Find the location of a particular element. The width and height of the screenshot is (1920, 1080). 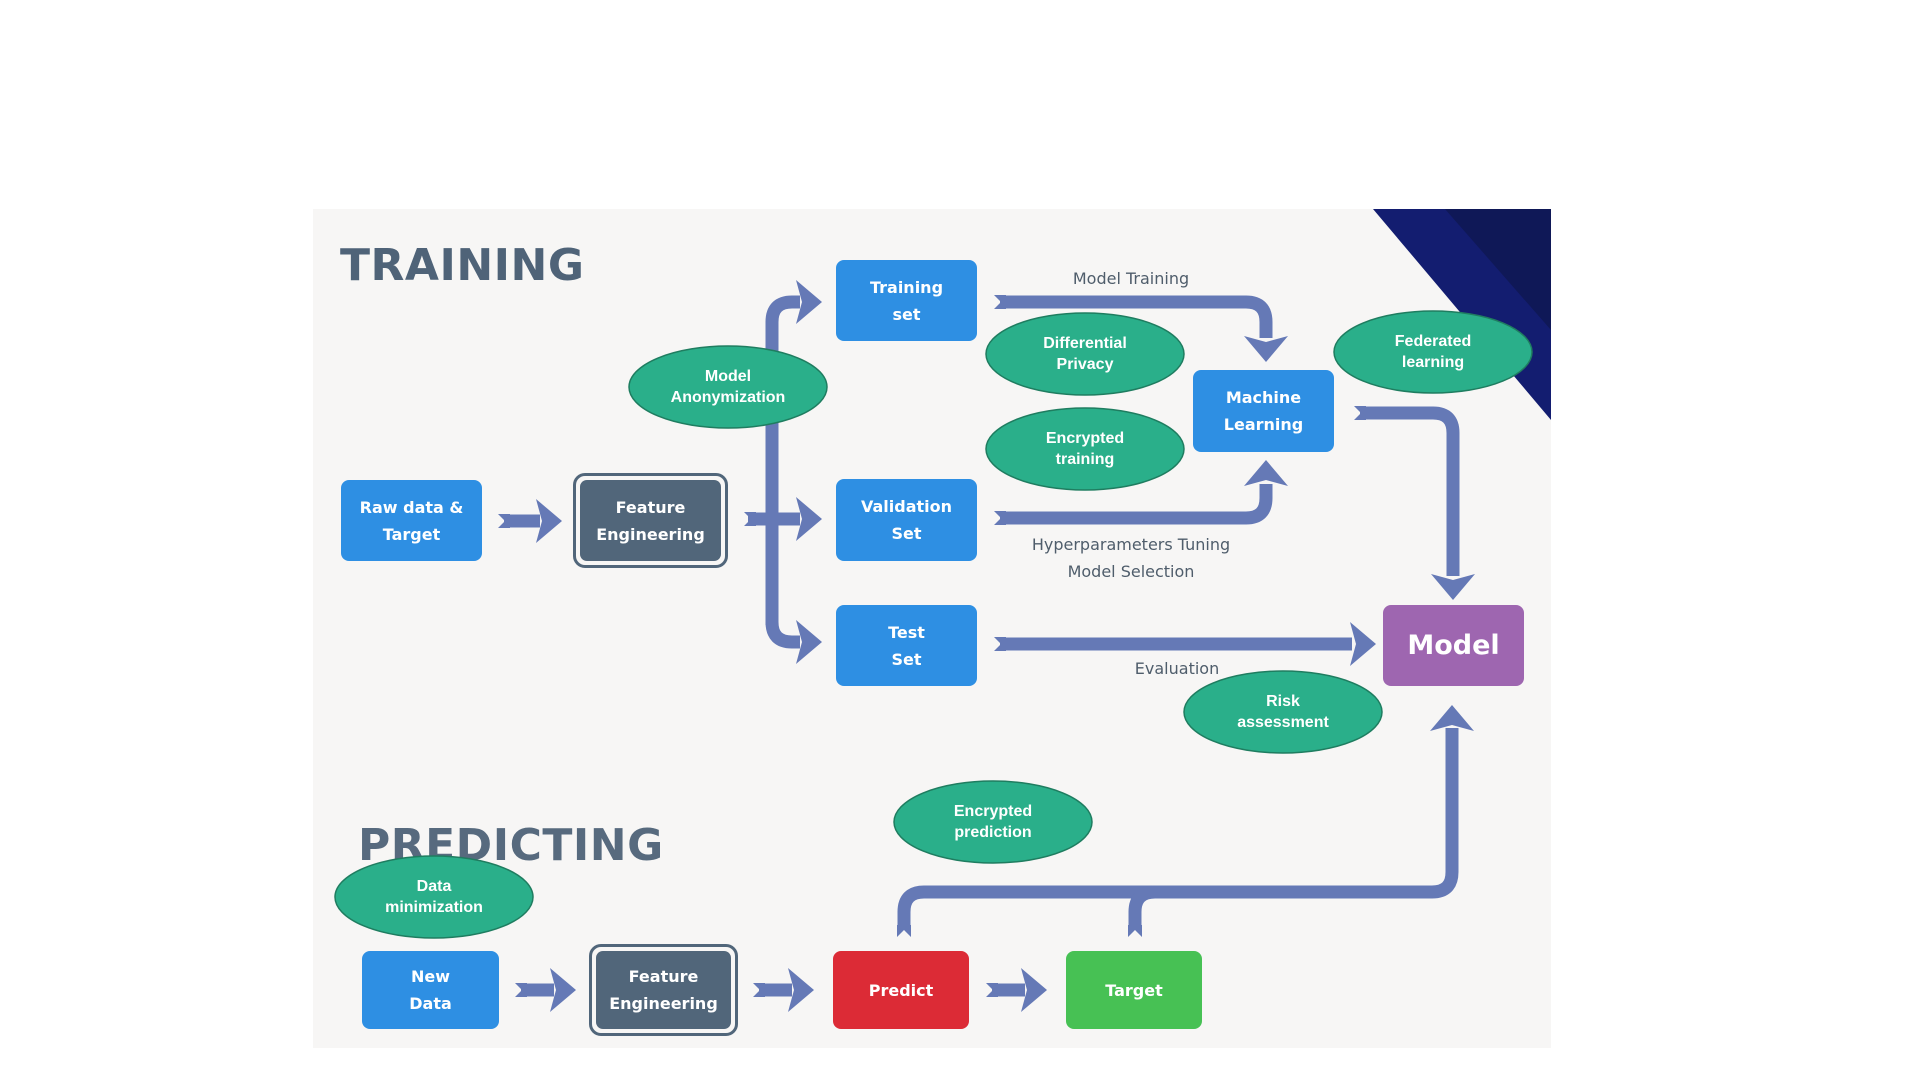

target-label: Target is located at coordinates (1134, 990).